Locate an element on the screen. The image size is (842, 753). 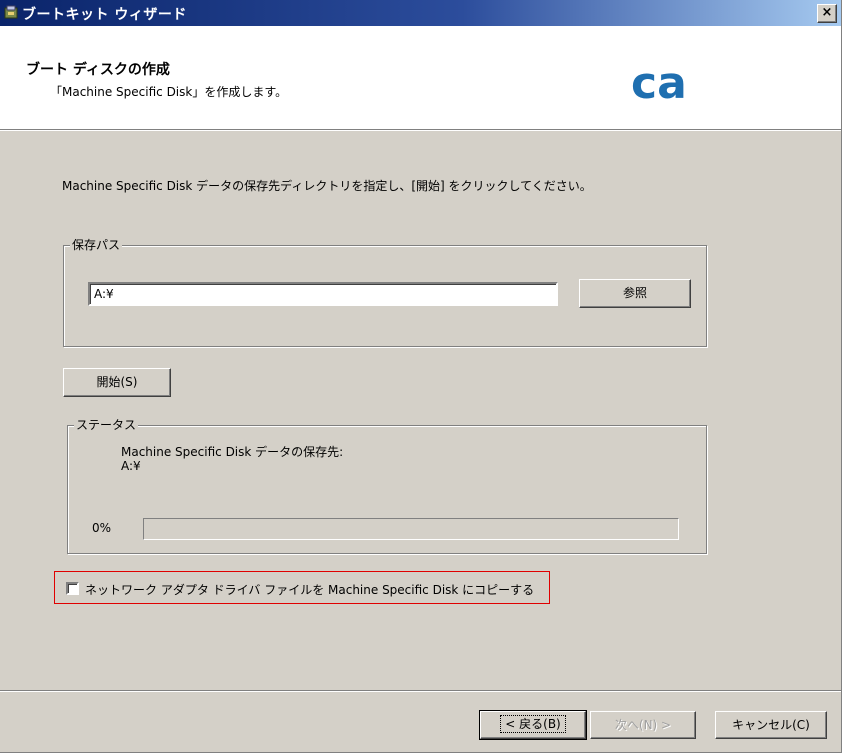
progress-percent: 0% is located at coordinates (102, 528).